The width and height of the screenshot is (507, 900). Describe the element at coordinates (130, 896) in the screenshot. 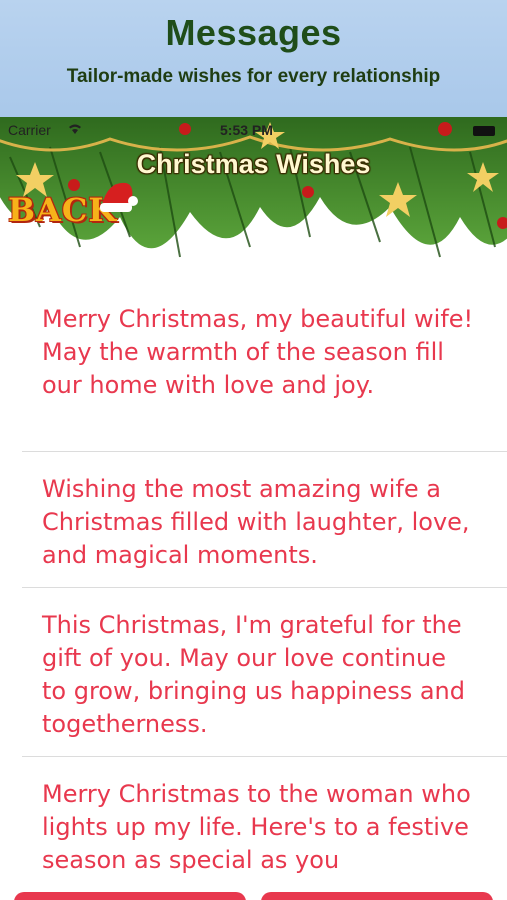

I see `footer-button-left` at that location.